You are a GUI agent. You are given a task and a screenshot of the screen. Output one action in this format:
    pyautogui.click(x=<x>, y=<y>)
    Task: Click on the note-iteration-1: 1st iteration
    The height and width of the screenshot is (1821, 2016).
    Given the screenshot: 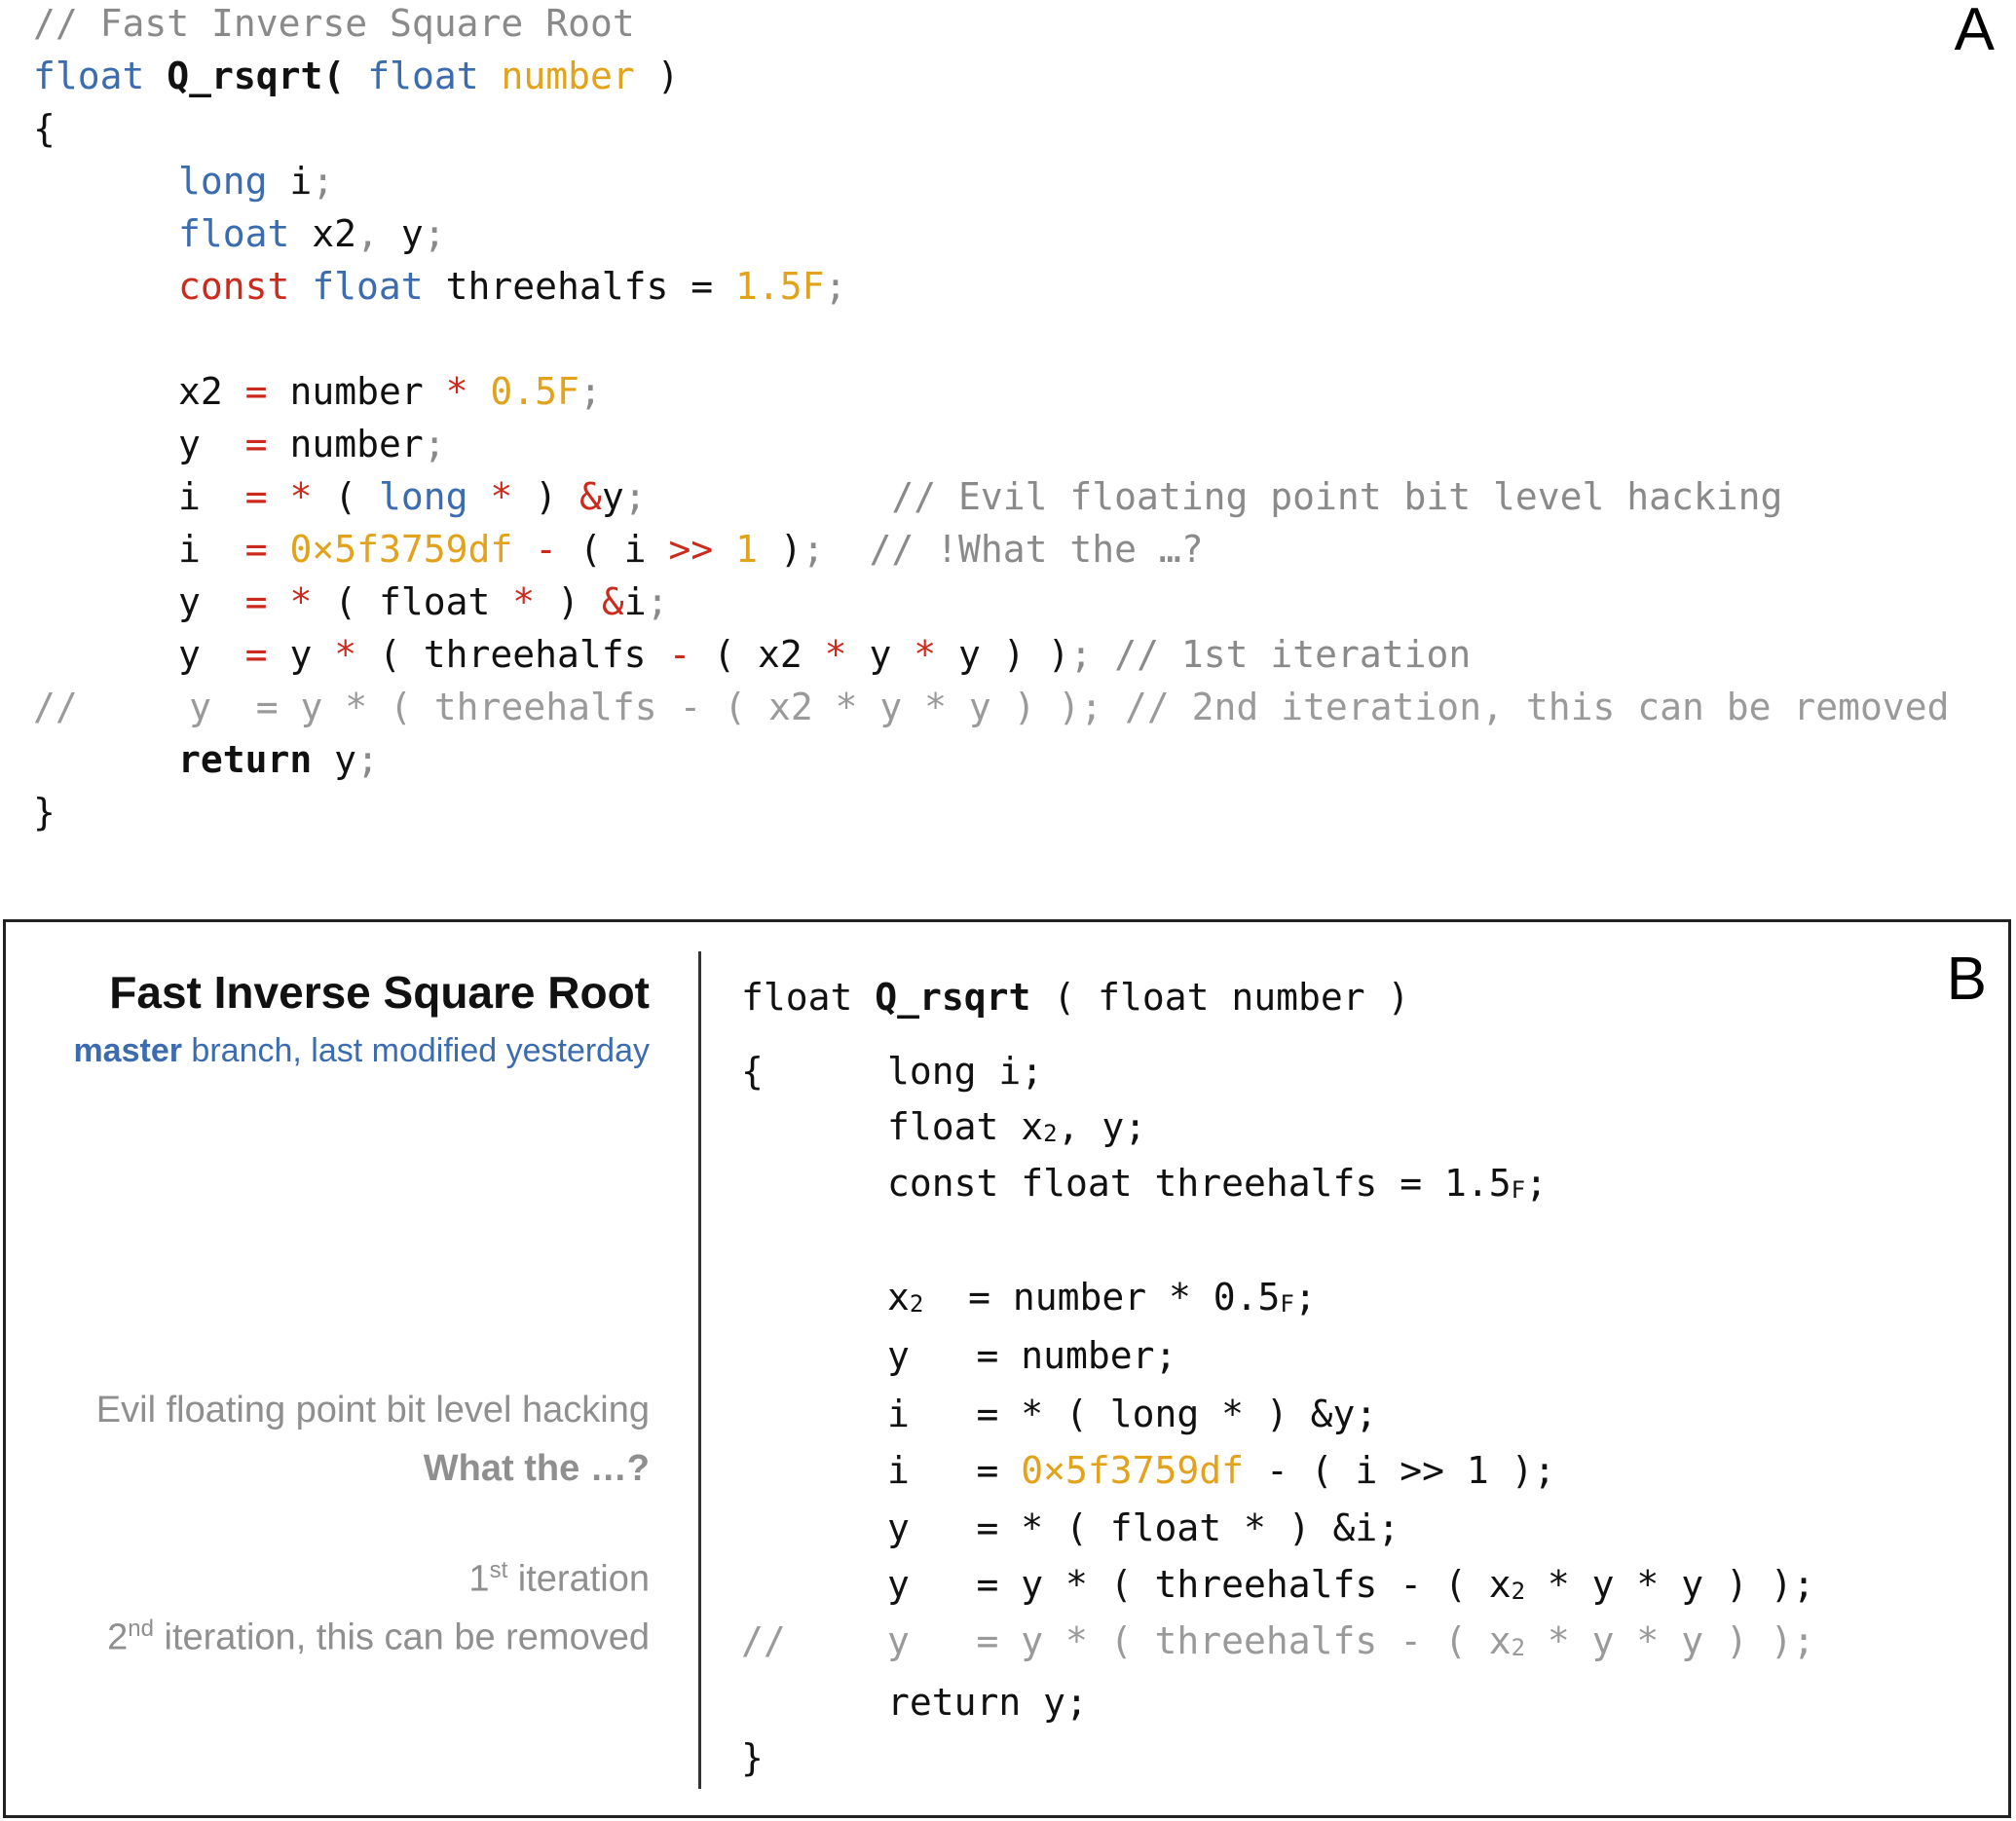 What is the action you would take?
    pyautogui.click(x=559, y=1579)
    